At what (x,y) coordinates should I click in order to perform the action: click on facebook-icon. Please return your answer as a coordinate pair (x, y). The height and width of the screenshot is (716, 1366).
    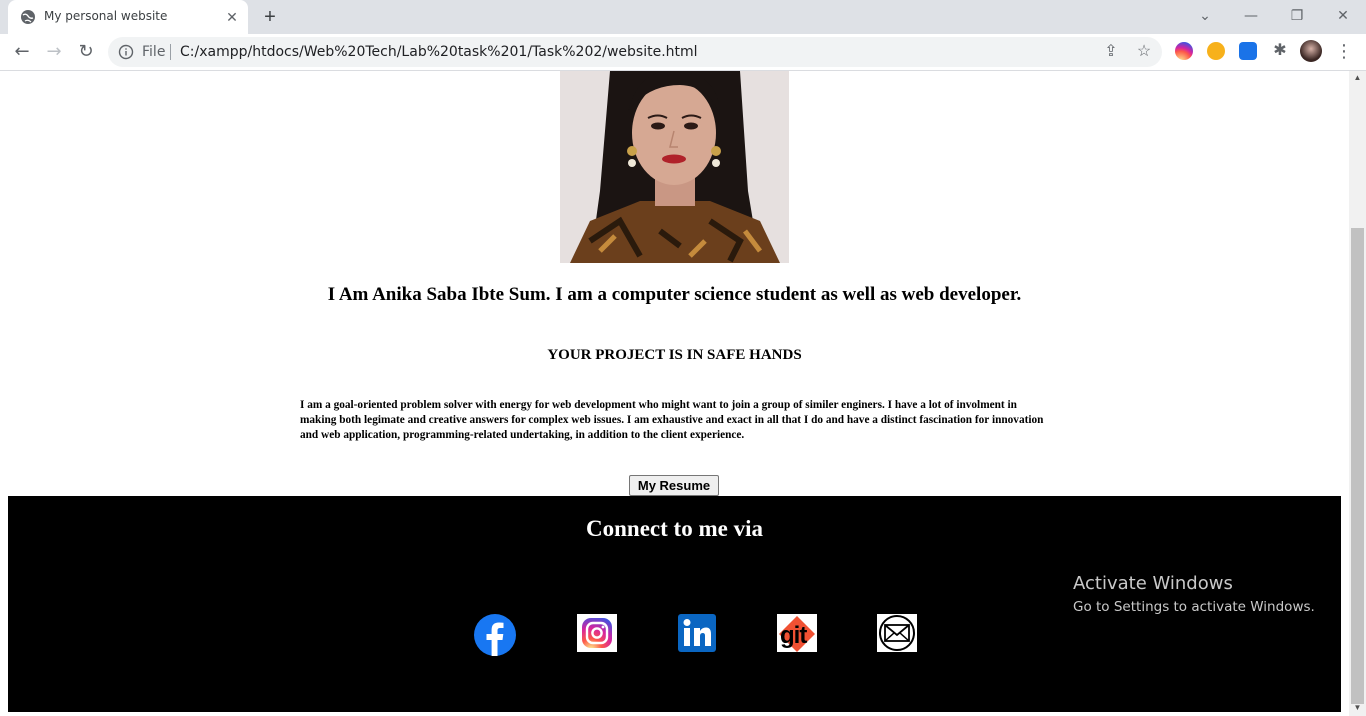
    Looking at the image, I should click on (495, 635).